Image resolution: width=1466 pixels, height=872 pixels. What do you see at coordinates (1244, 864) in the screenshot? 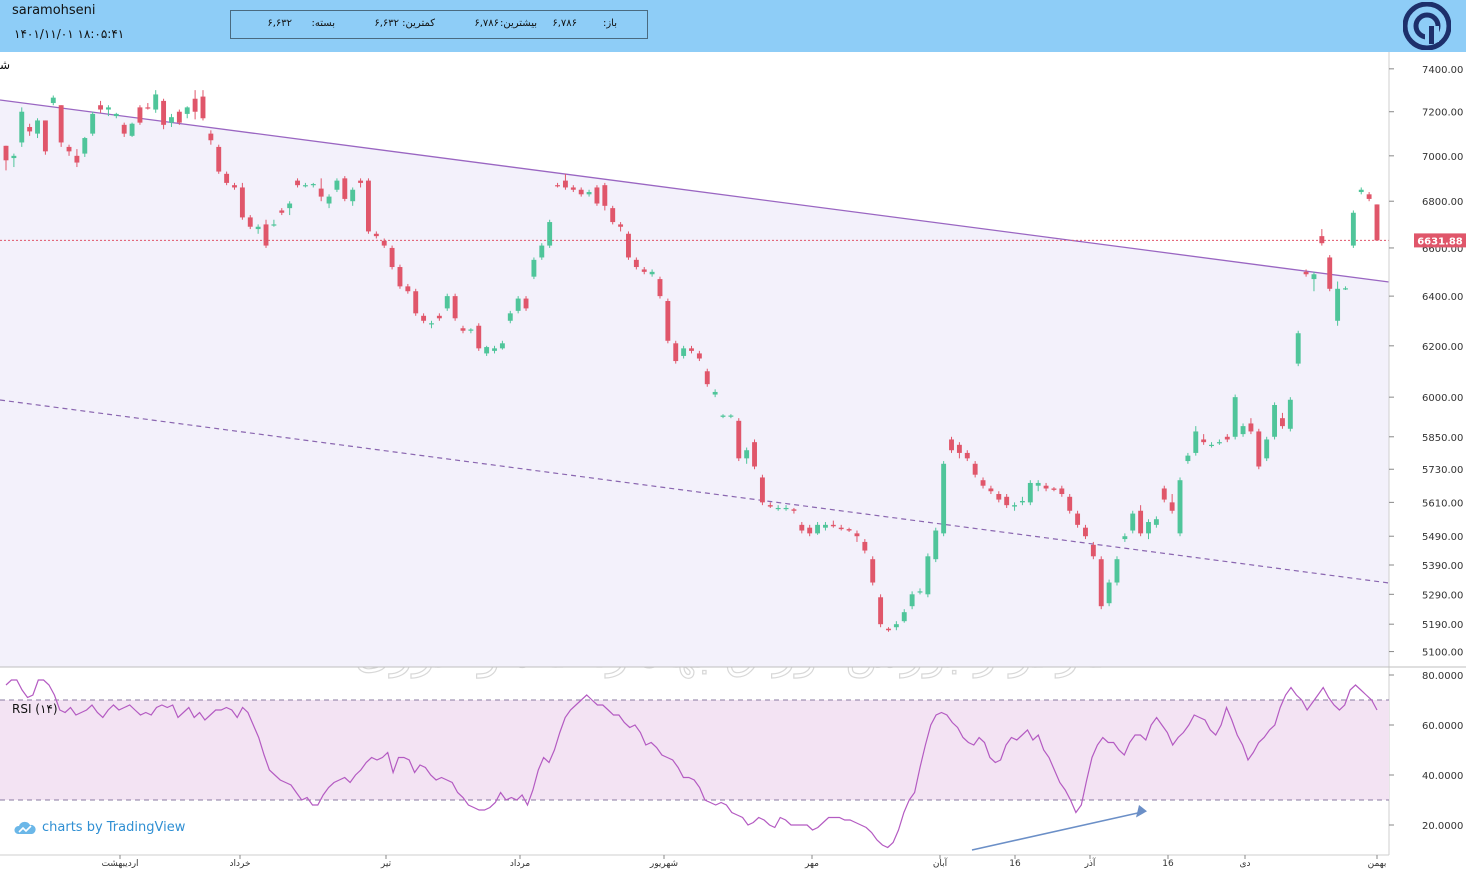
I see `x-tick-label: دی` at bounding box center [1244, 864].